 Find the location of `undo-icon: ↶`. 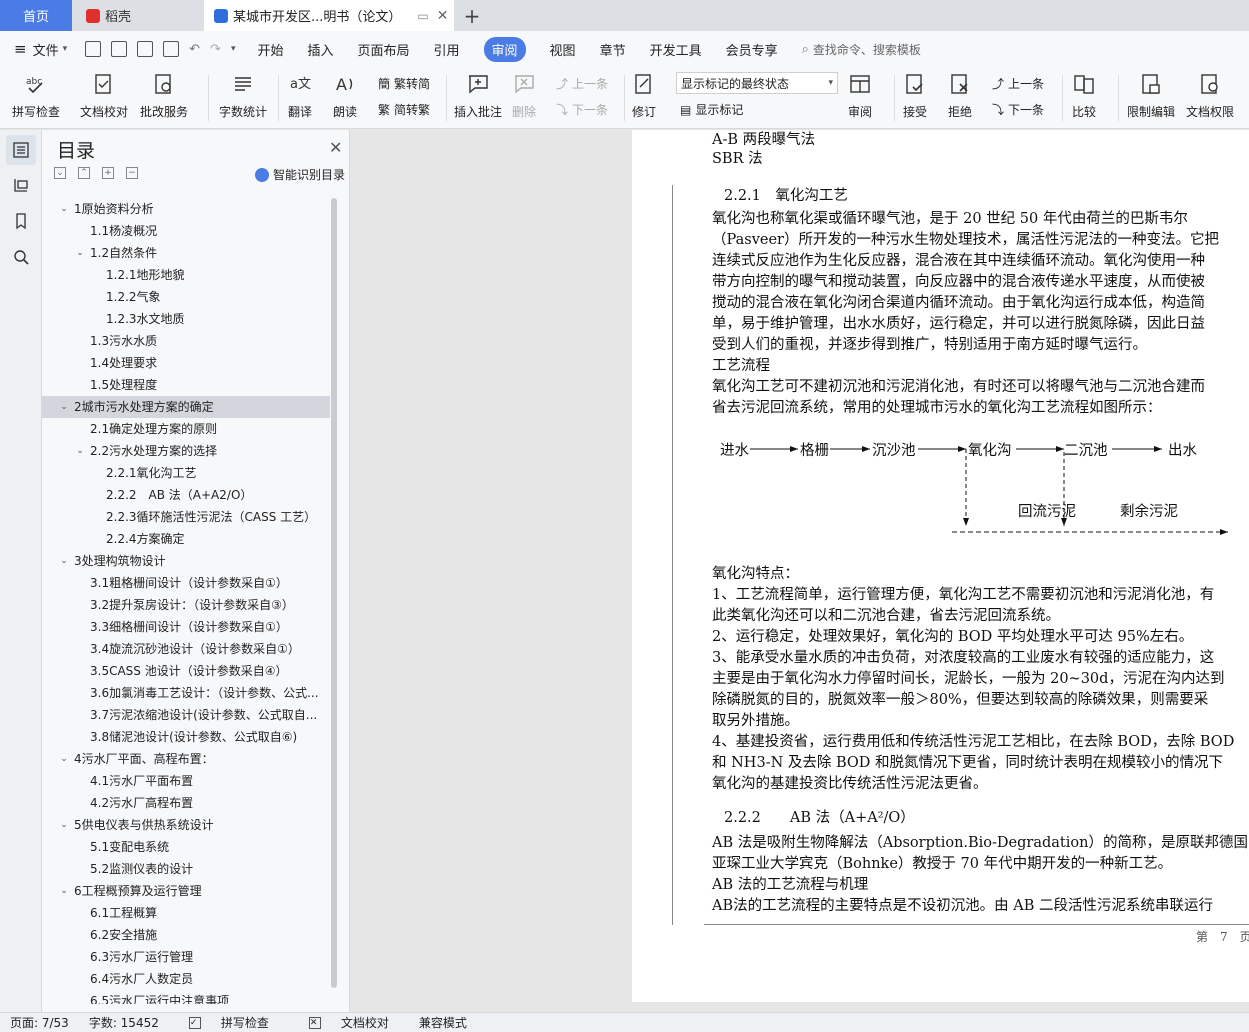

undo-icon: ↶ is located at coordinates (194, 49).